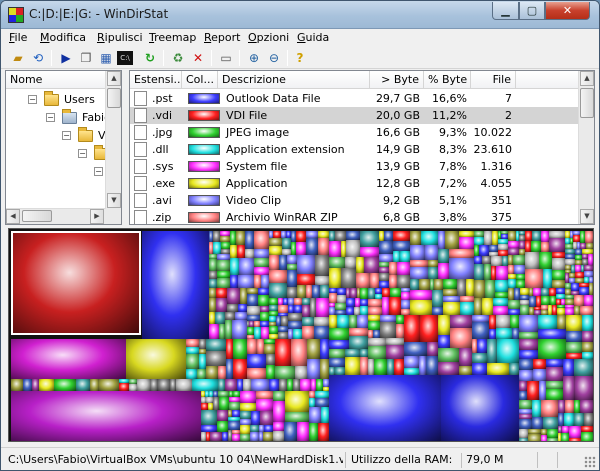 The height and width of the screenshot is (471, 600). What do you see at coordinates (114, 78) in the screenshot?
I see `scroll-up-arrow-icon: ▲` at bounding box center [114, 78].